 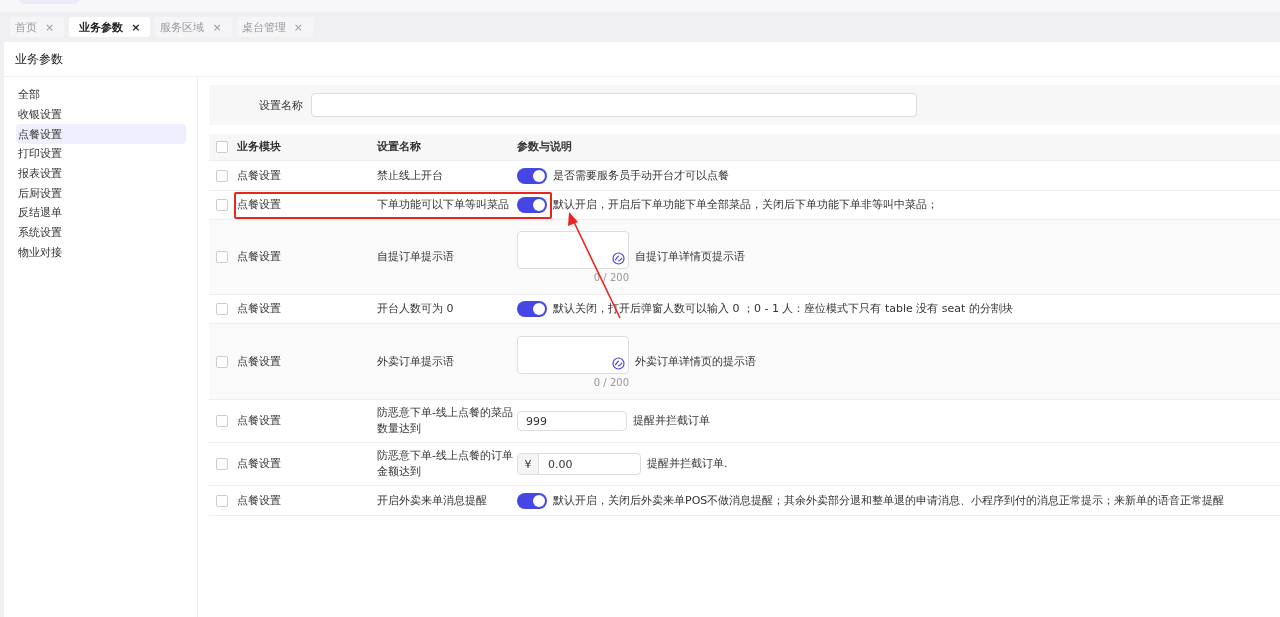 What do you see at coordinates (443, 205) in the screenshot?
I see `table-cell-text: 下单功能可以下单等叫菜品` at bounding box center [443, 205].